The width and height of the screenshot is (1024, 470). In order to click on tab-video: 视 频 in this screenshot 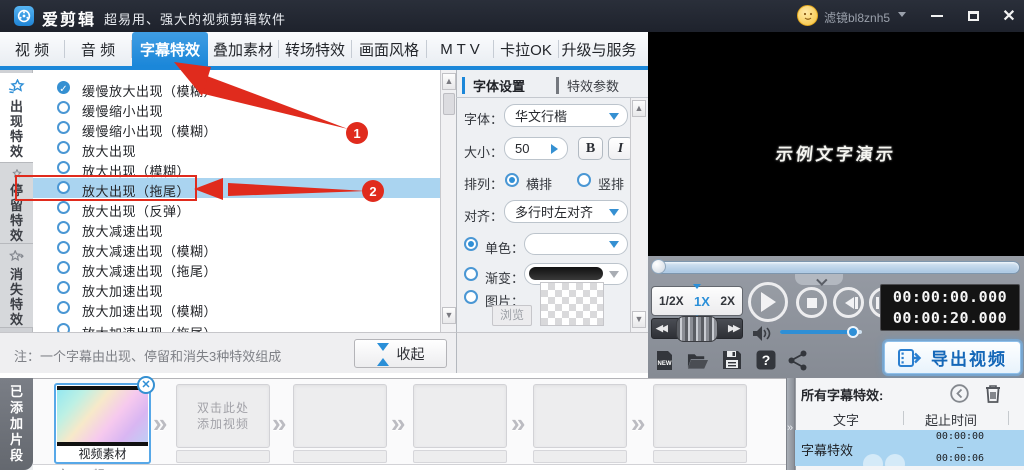, I will do `click(32, 49)`.